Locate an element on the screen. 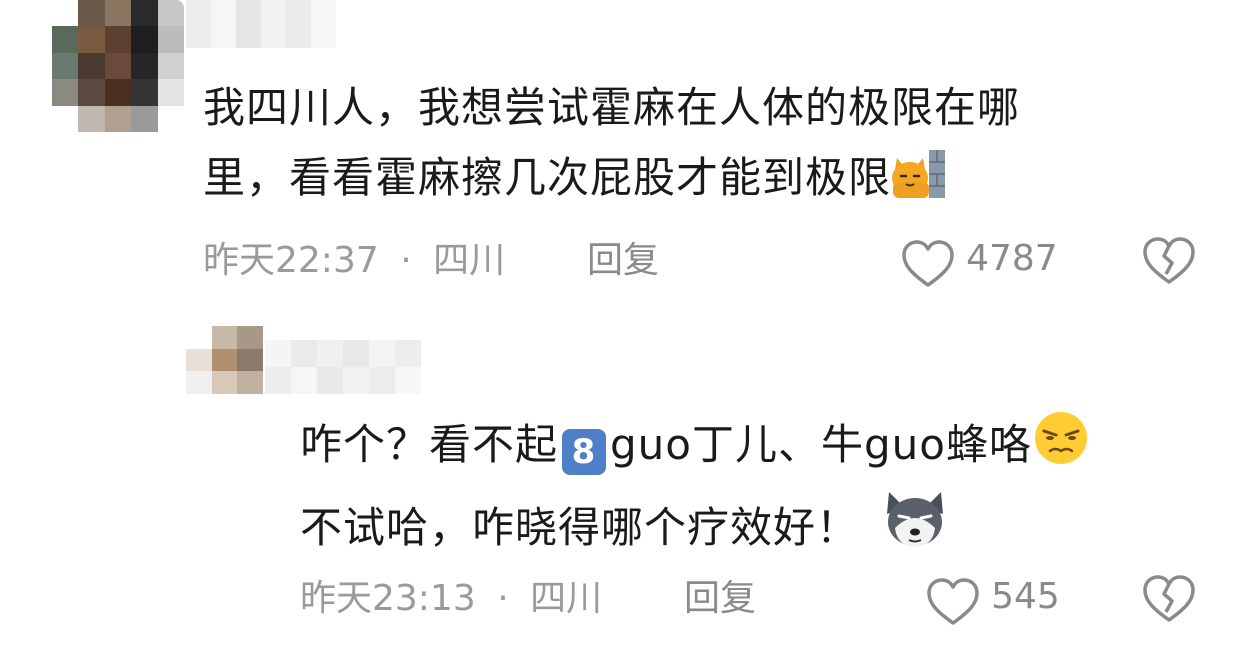 This screenshot has width=1260, height=655. keycap-8-emoji: 8 is located at coordinates (584, 452).